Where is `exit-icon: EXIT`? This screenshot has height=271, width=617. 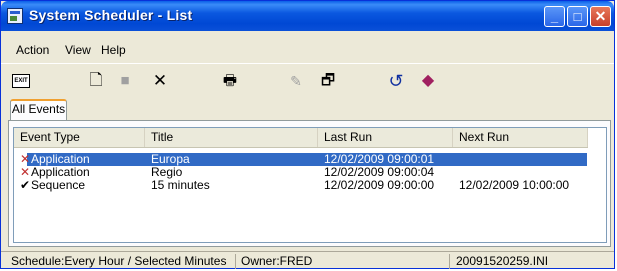 exit-icon: EXIT is located at coordinates (21, 81).